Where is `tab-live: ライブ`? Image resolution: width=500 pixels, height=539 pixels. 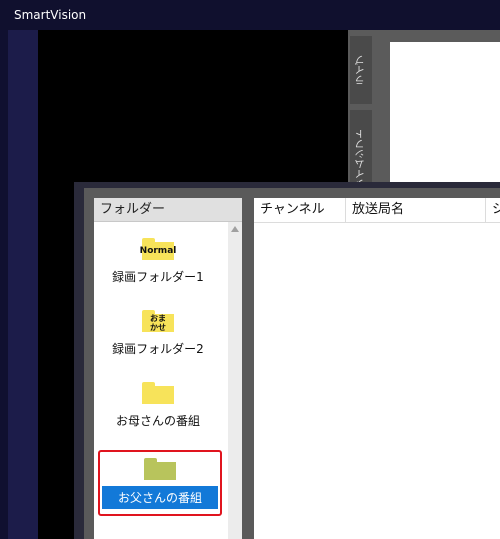 tab-live: ライブ is located at coordinates (361, 70).